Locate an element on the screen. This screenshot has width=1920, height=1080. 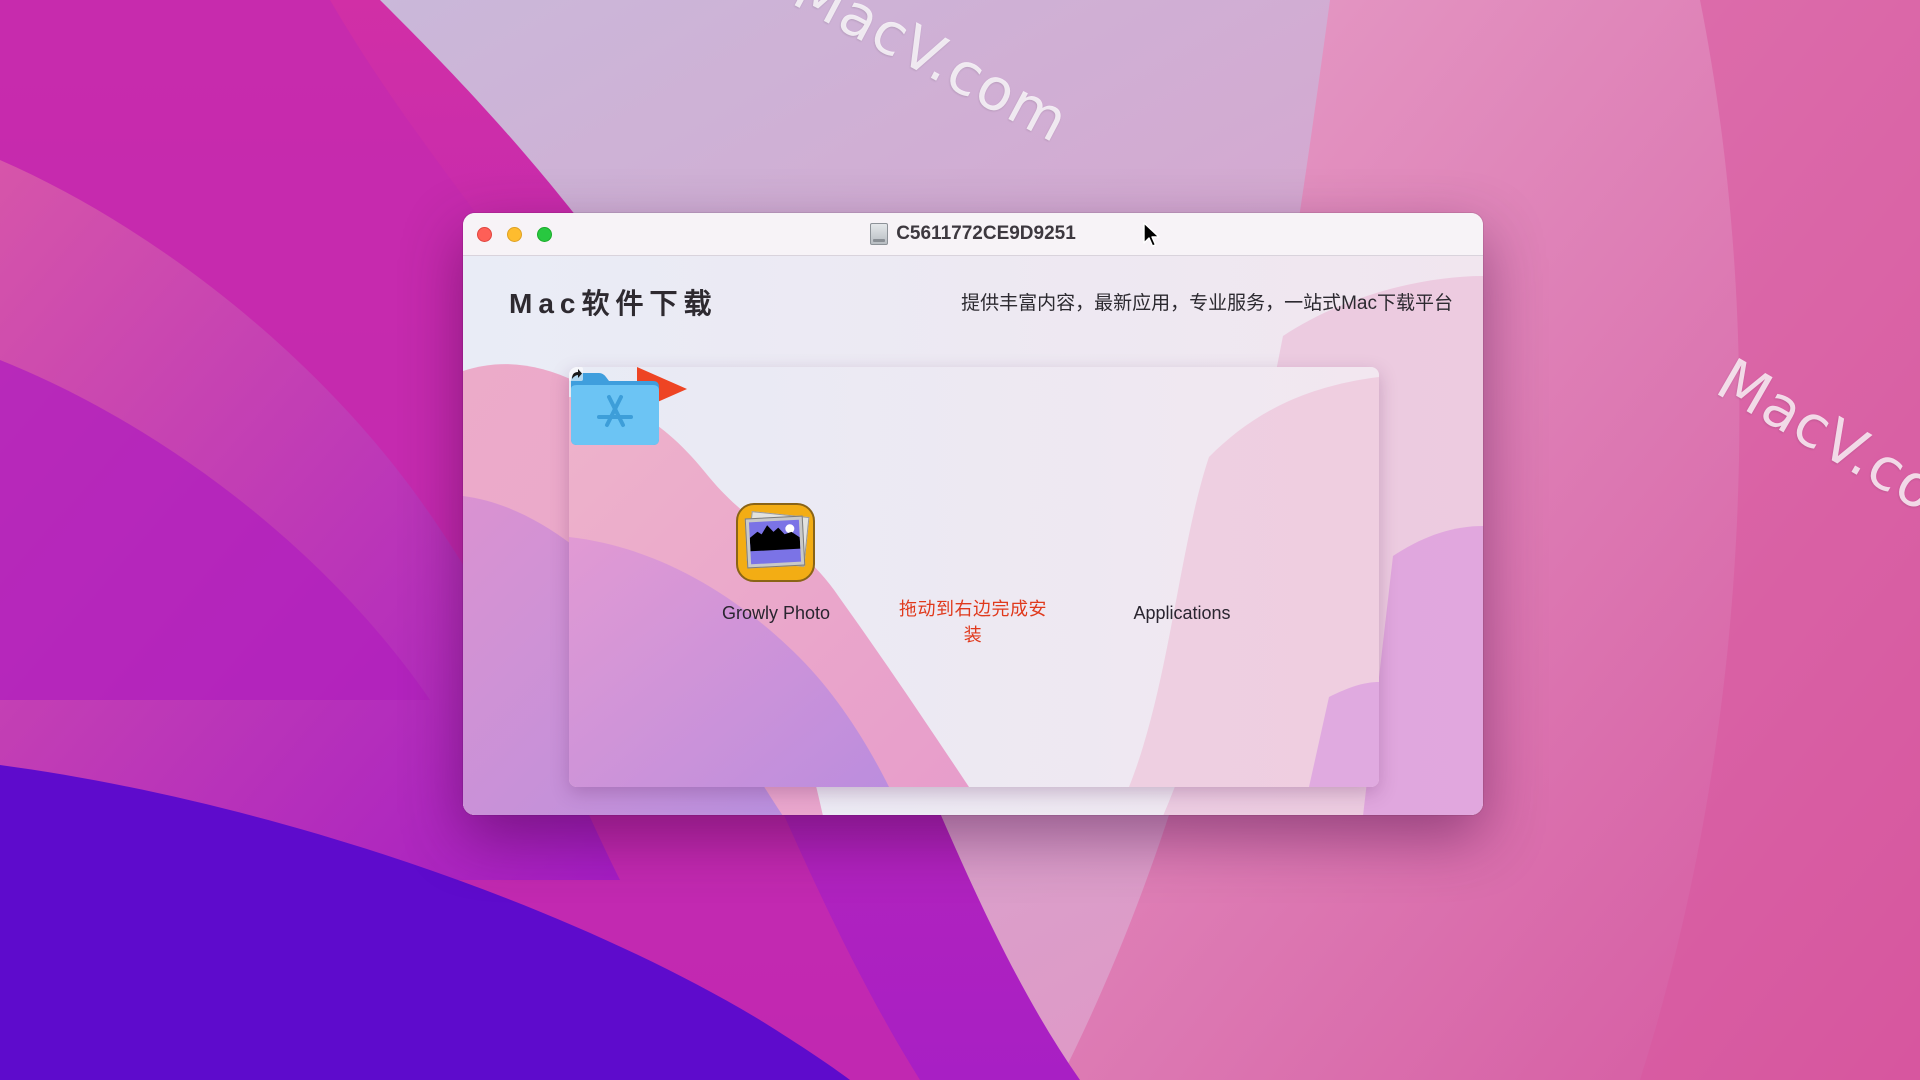
alias-arrow-icon is located at coordinates (576, 374).